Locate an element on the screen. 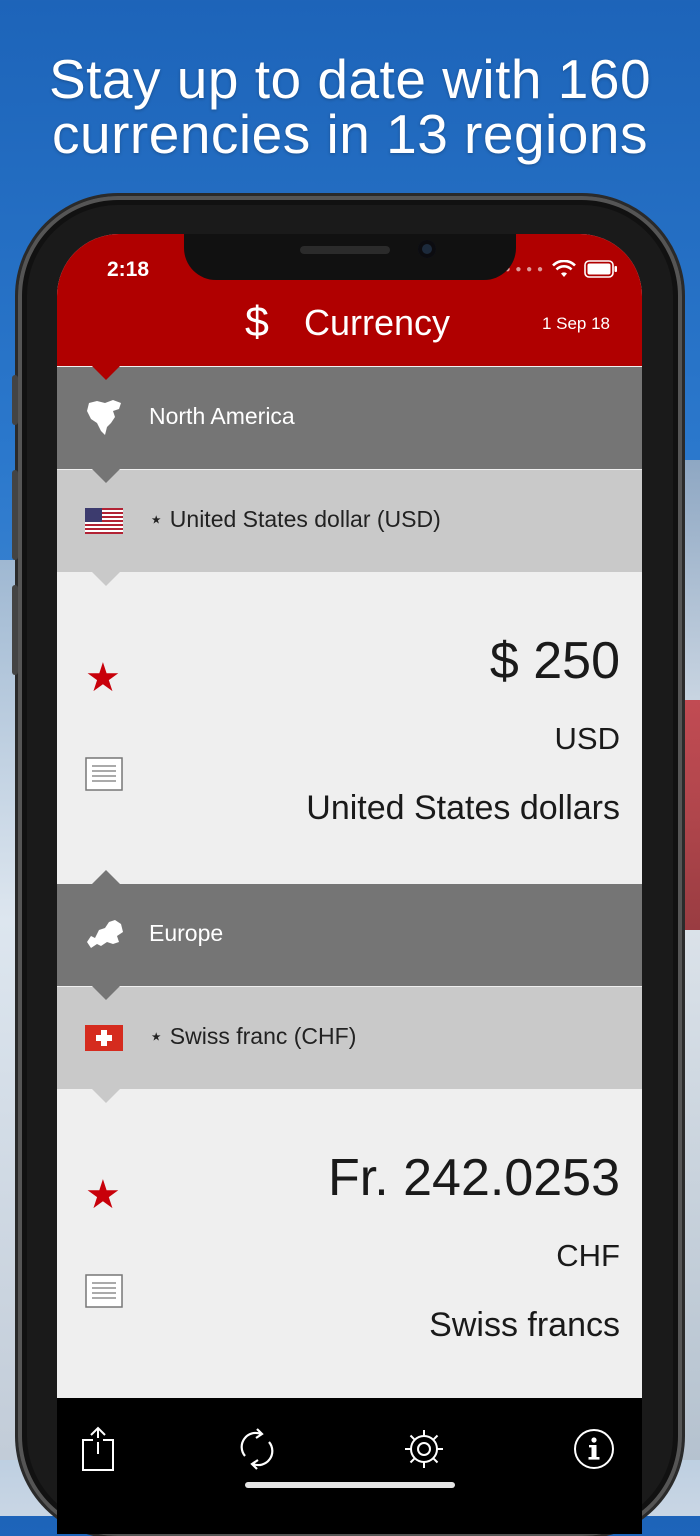  currency-plural-name: Swiss francs is located at coordinates (524, 1325).